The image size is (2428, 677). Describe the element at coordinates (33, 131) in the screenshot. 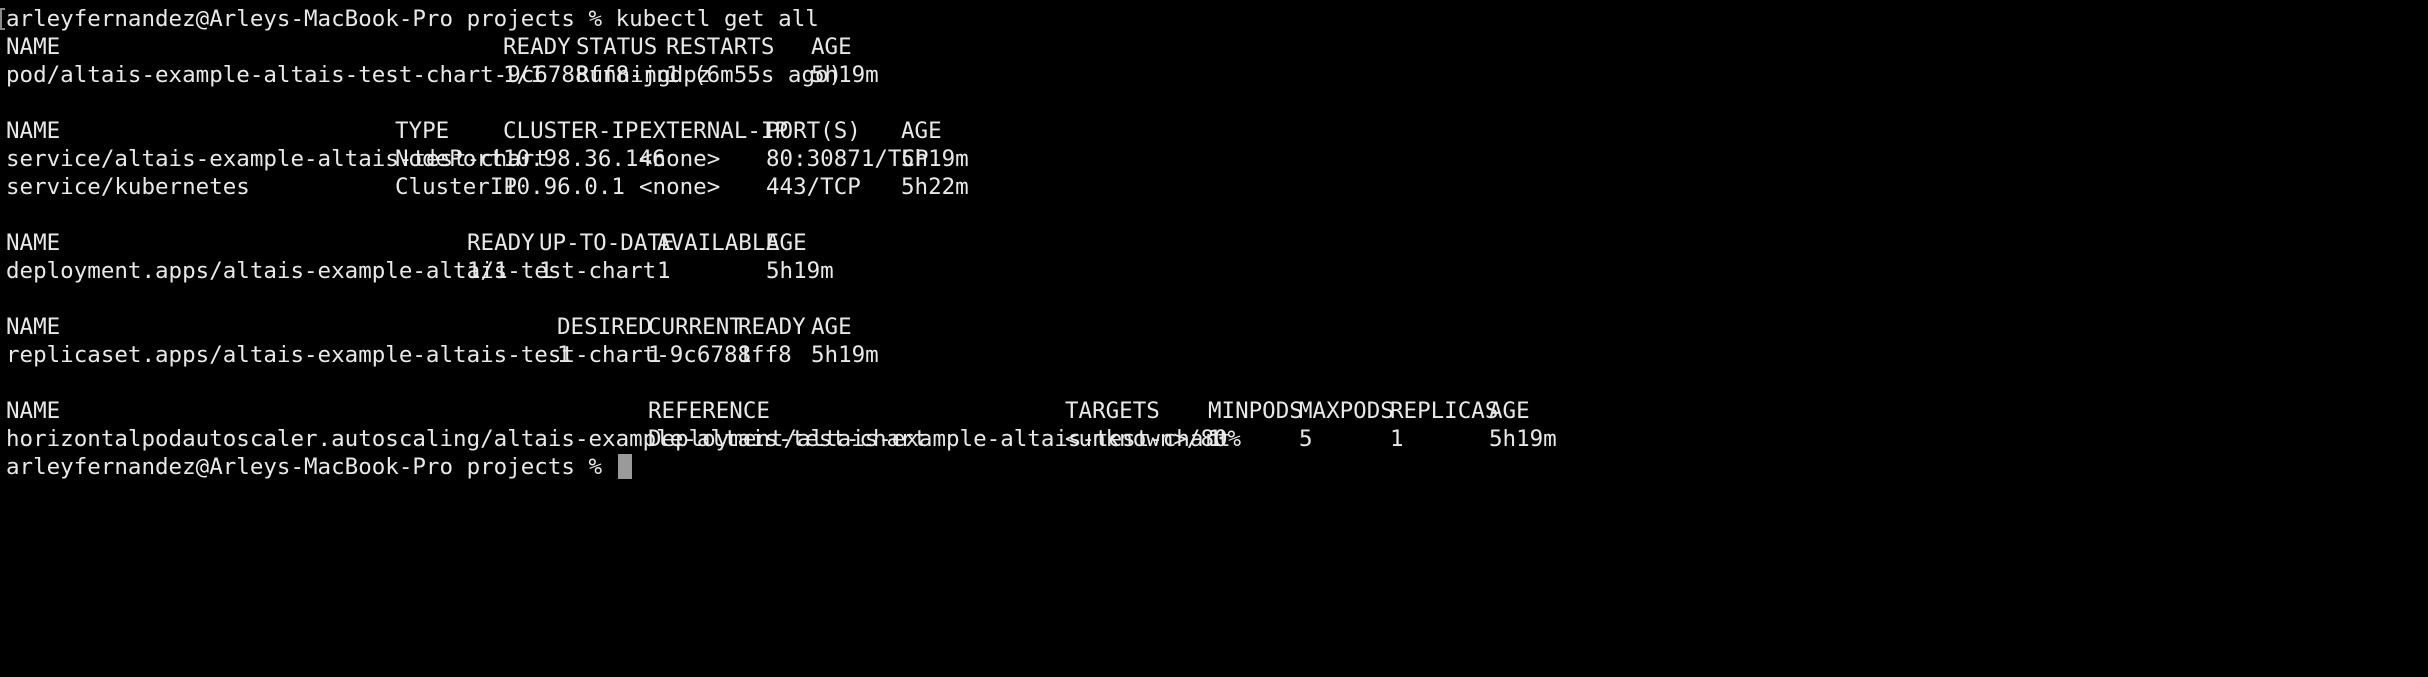

I see `services-header-name: NAME` at that location.